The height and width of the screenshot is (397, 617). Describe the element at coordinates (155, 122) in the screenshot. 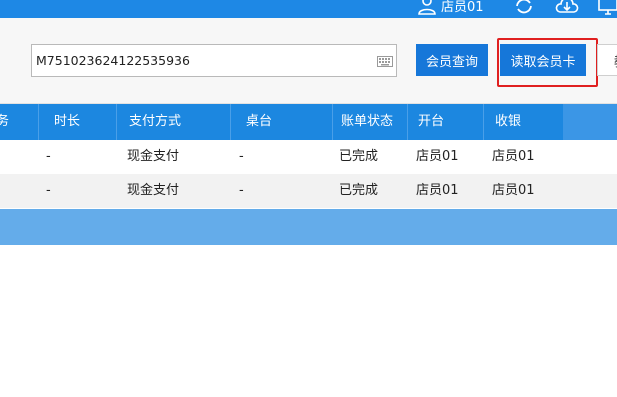

I see `col-header-payment: 支付方式` at that location.